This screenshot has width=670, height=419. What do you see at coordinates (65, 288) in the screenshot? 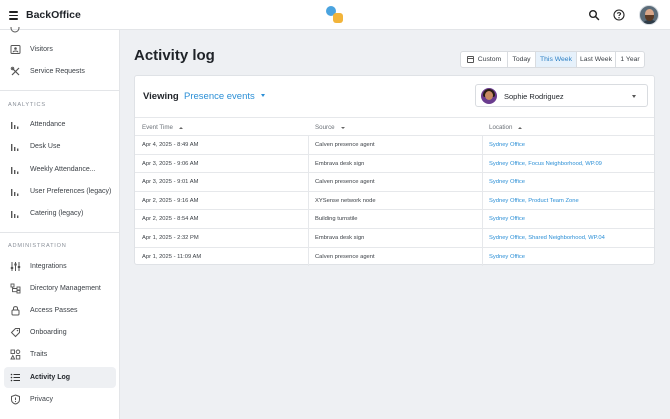
I see `sidebar-item-label: Directory Management` at bounding box center [65, 288].